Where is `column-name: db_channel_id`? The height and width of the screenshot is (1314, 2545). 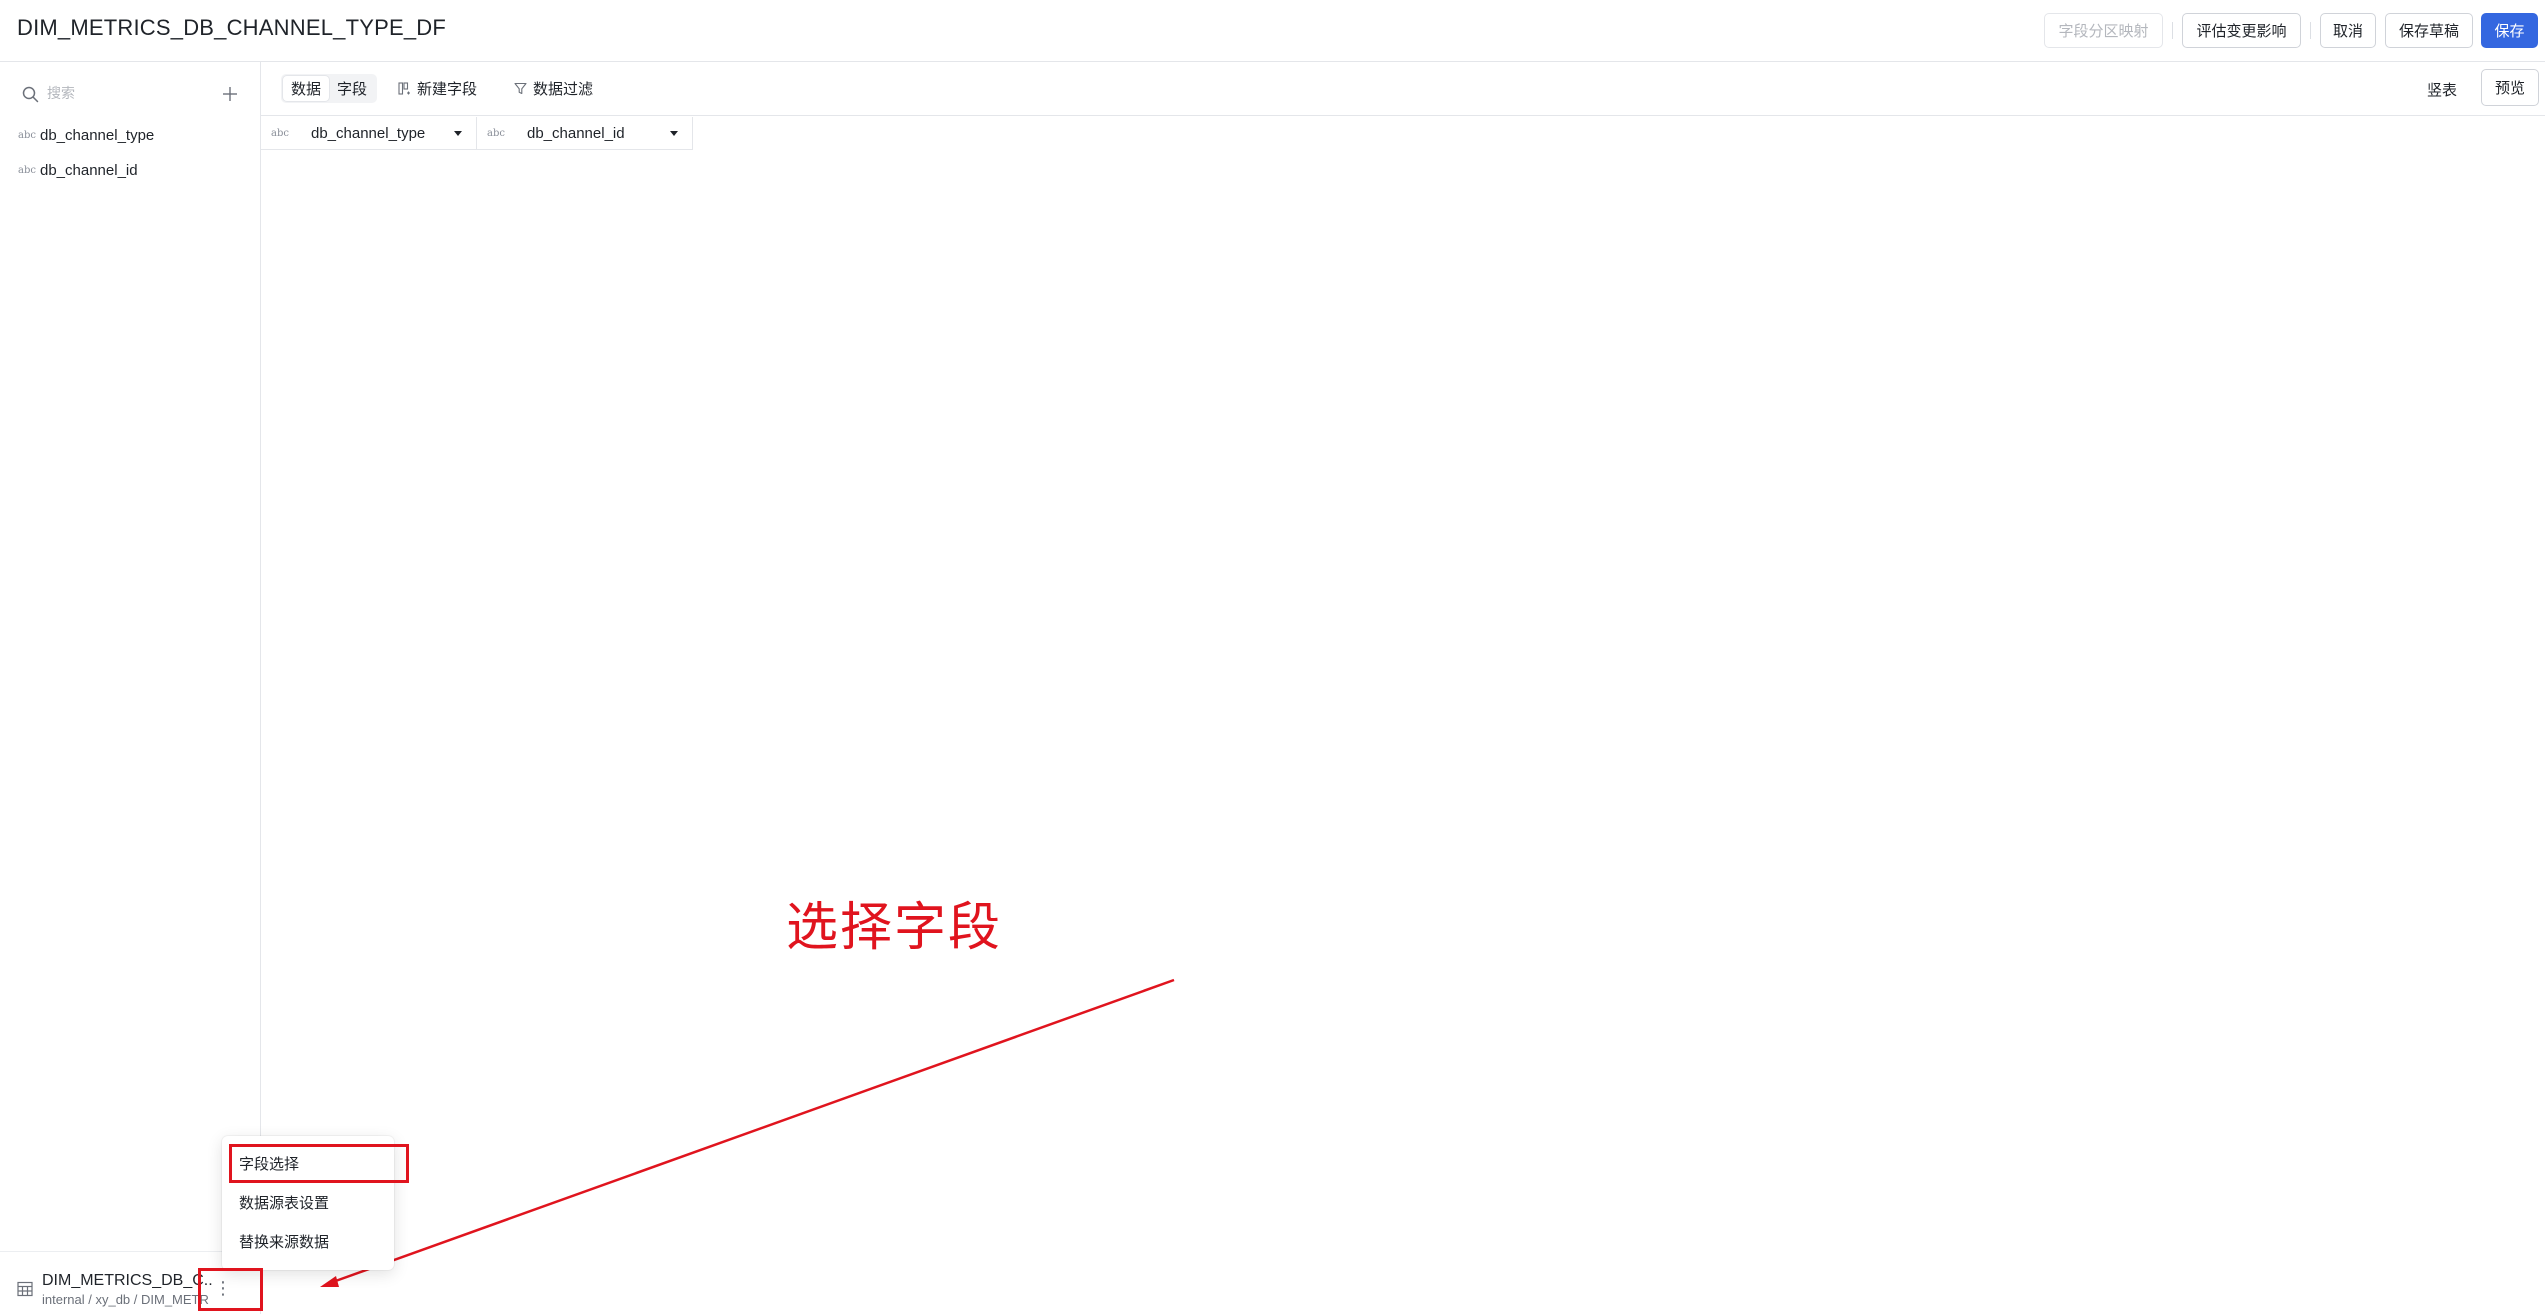 column-name: db_channel_id is located at coordinates (576, 133).